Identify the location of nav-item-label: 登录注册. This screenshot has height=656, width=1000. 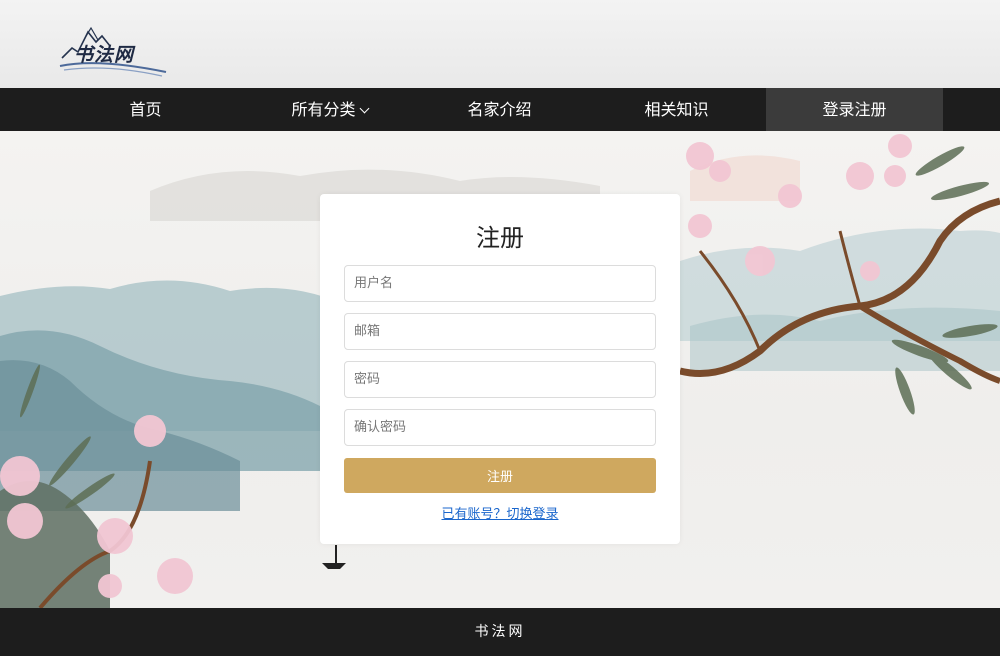
(854, 109).